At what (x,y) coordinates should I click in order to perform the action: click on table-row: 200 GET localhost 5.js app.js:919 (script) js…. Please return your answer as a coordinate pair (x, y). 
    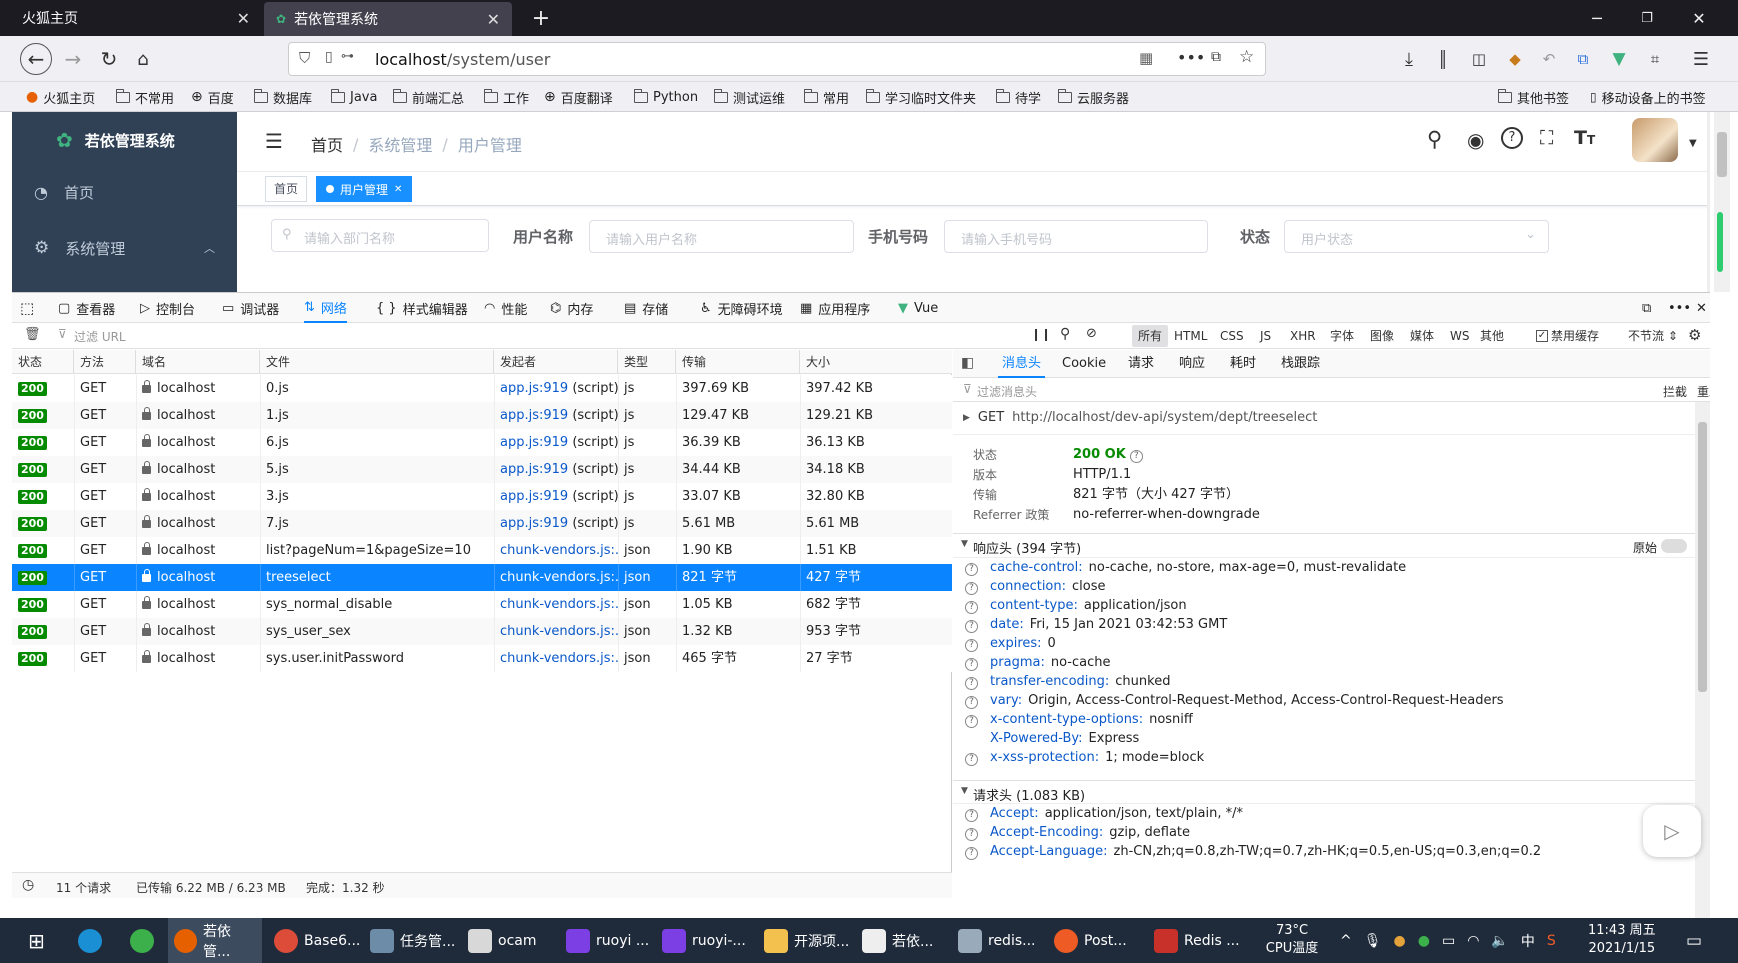
    Looking at the image, I should click on (482, 469).